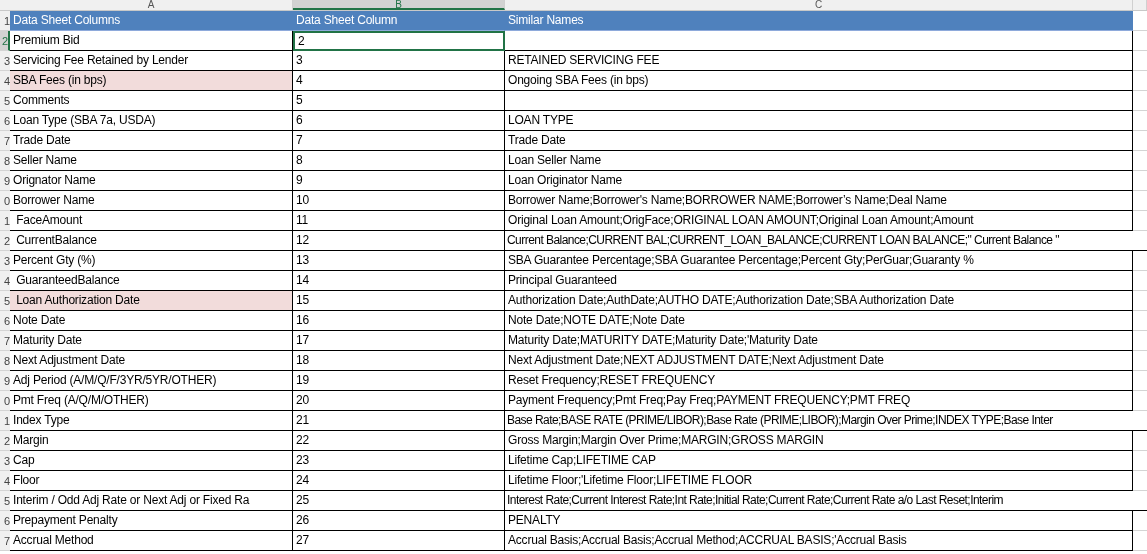  I want to click on table-cell: 15, so click(399, 301).